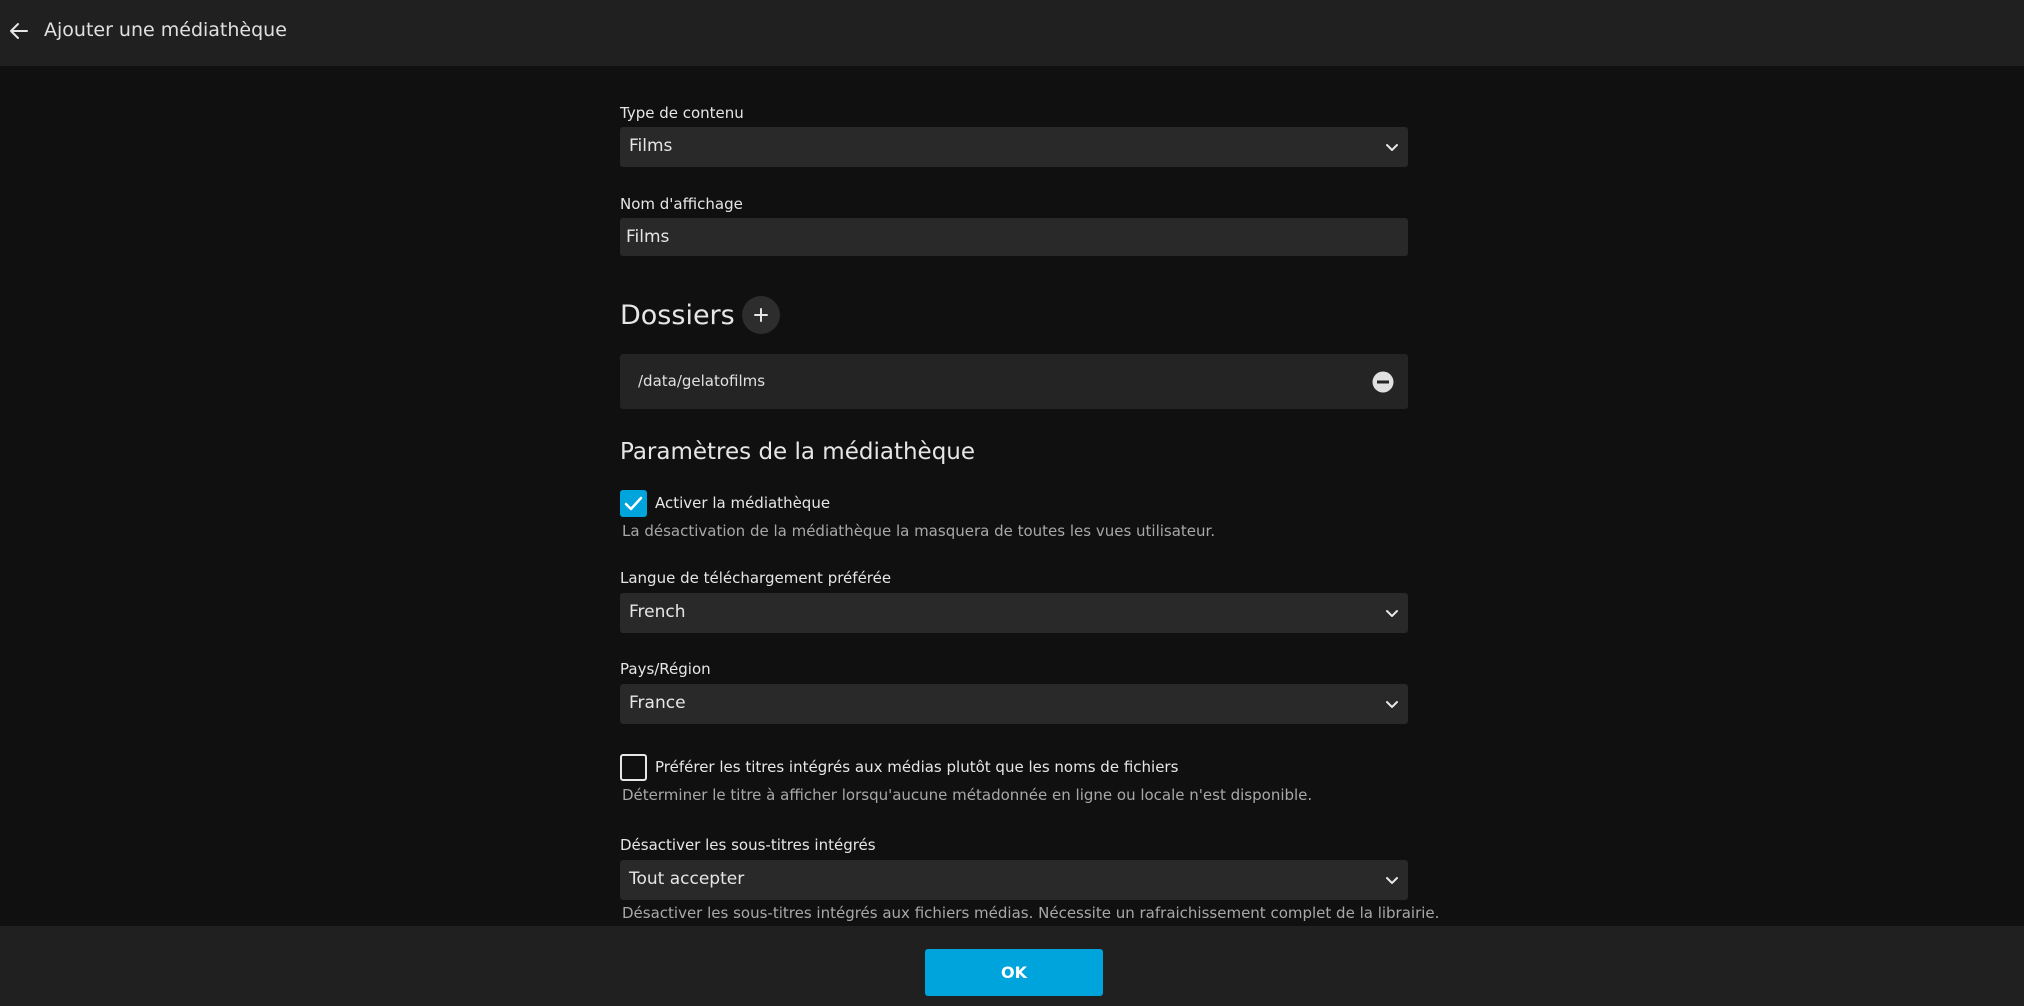 The width and height of the screenshot is (2024, 1006). Describe the element at coordinates (1014, 613) in the screenshot. I see `language-select: French` at that location.